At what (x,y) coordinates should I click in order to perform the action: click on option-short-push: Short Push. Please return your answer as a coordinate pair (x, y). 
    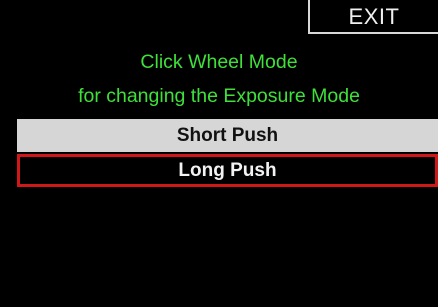
    Looking at the image, I should click on (227, 135).